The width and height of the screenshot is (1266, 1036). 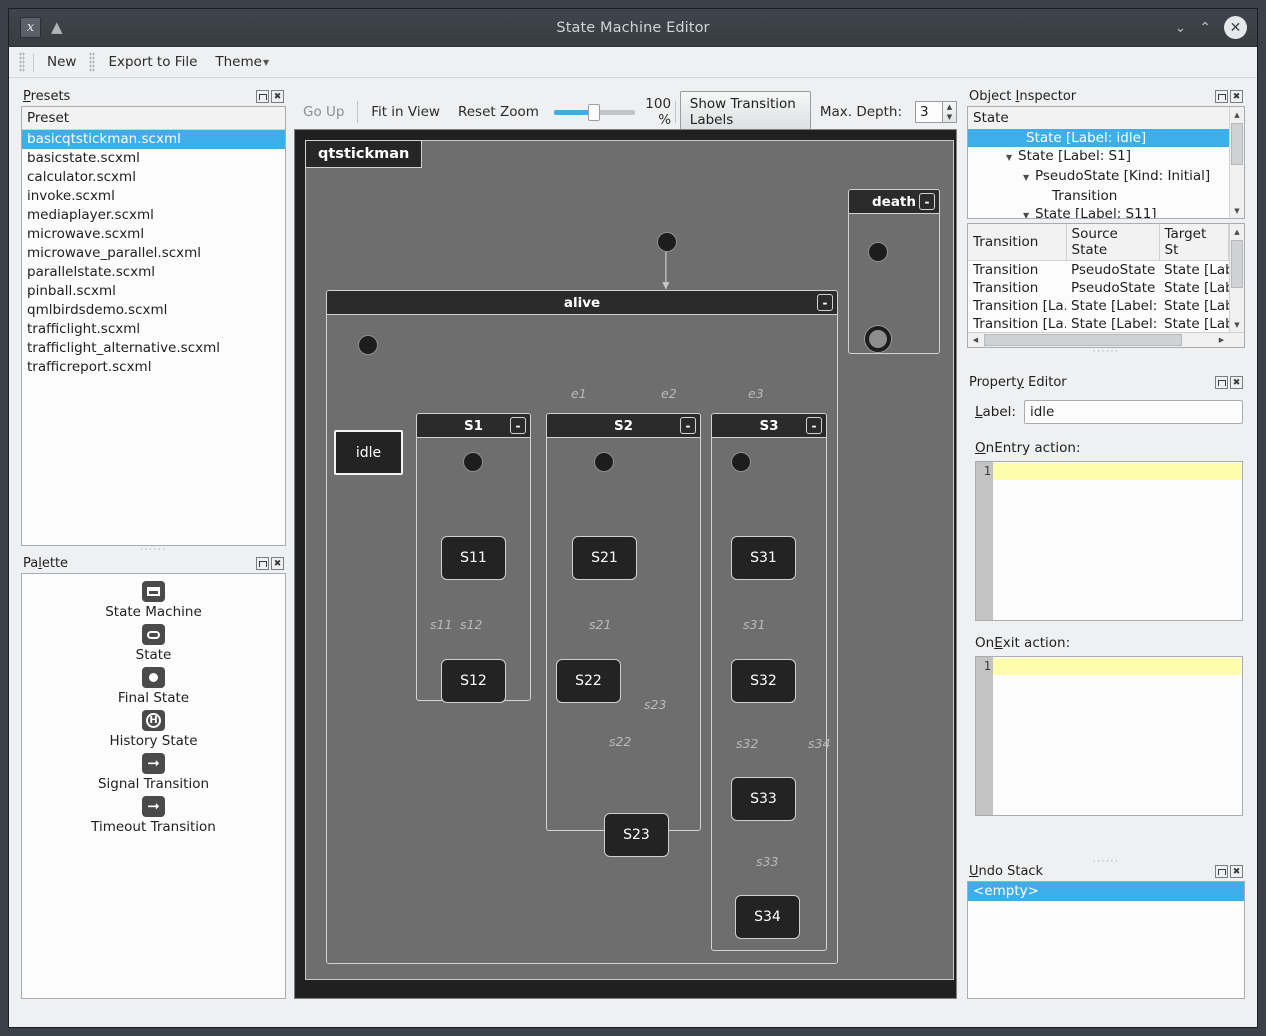 What do you see at coordinates (153, 291) in the screenshot?
I see `list-item: pinball.scxml` at bounding box center [153, 291].